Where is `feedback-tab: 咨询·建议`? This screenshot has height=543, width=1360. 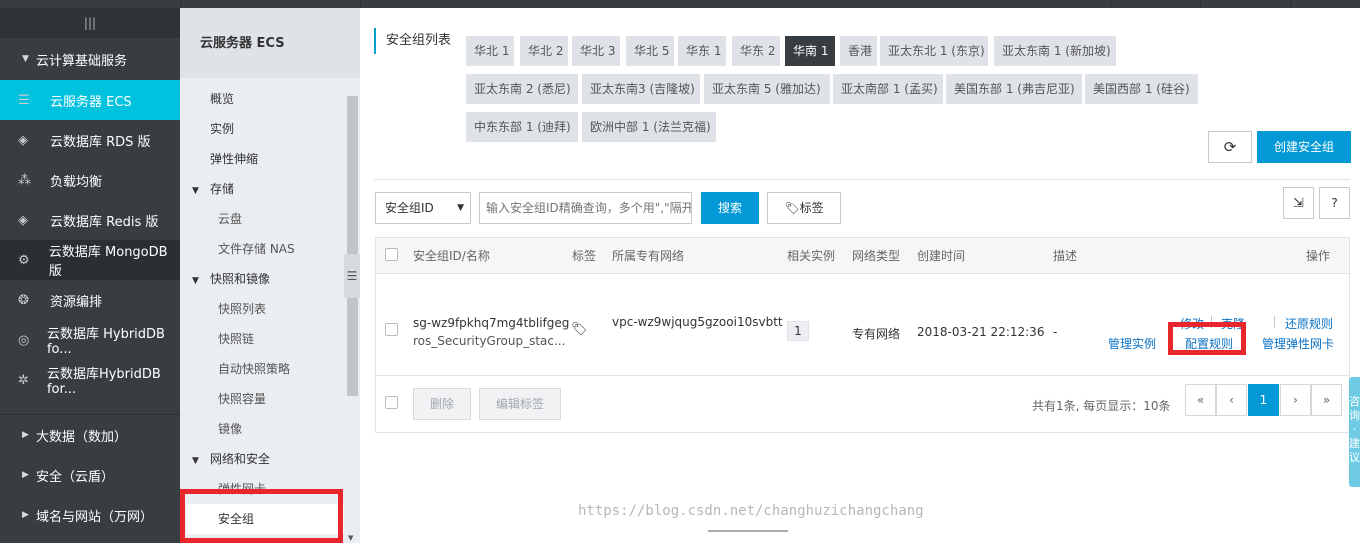 feedback-tab: 咨询·建议 is located at coordinates (1354, 432).